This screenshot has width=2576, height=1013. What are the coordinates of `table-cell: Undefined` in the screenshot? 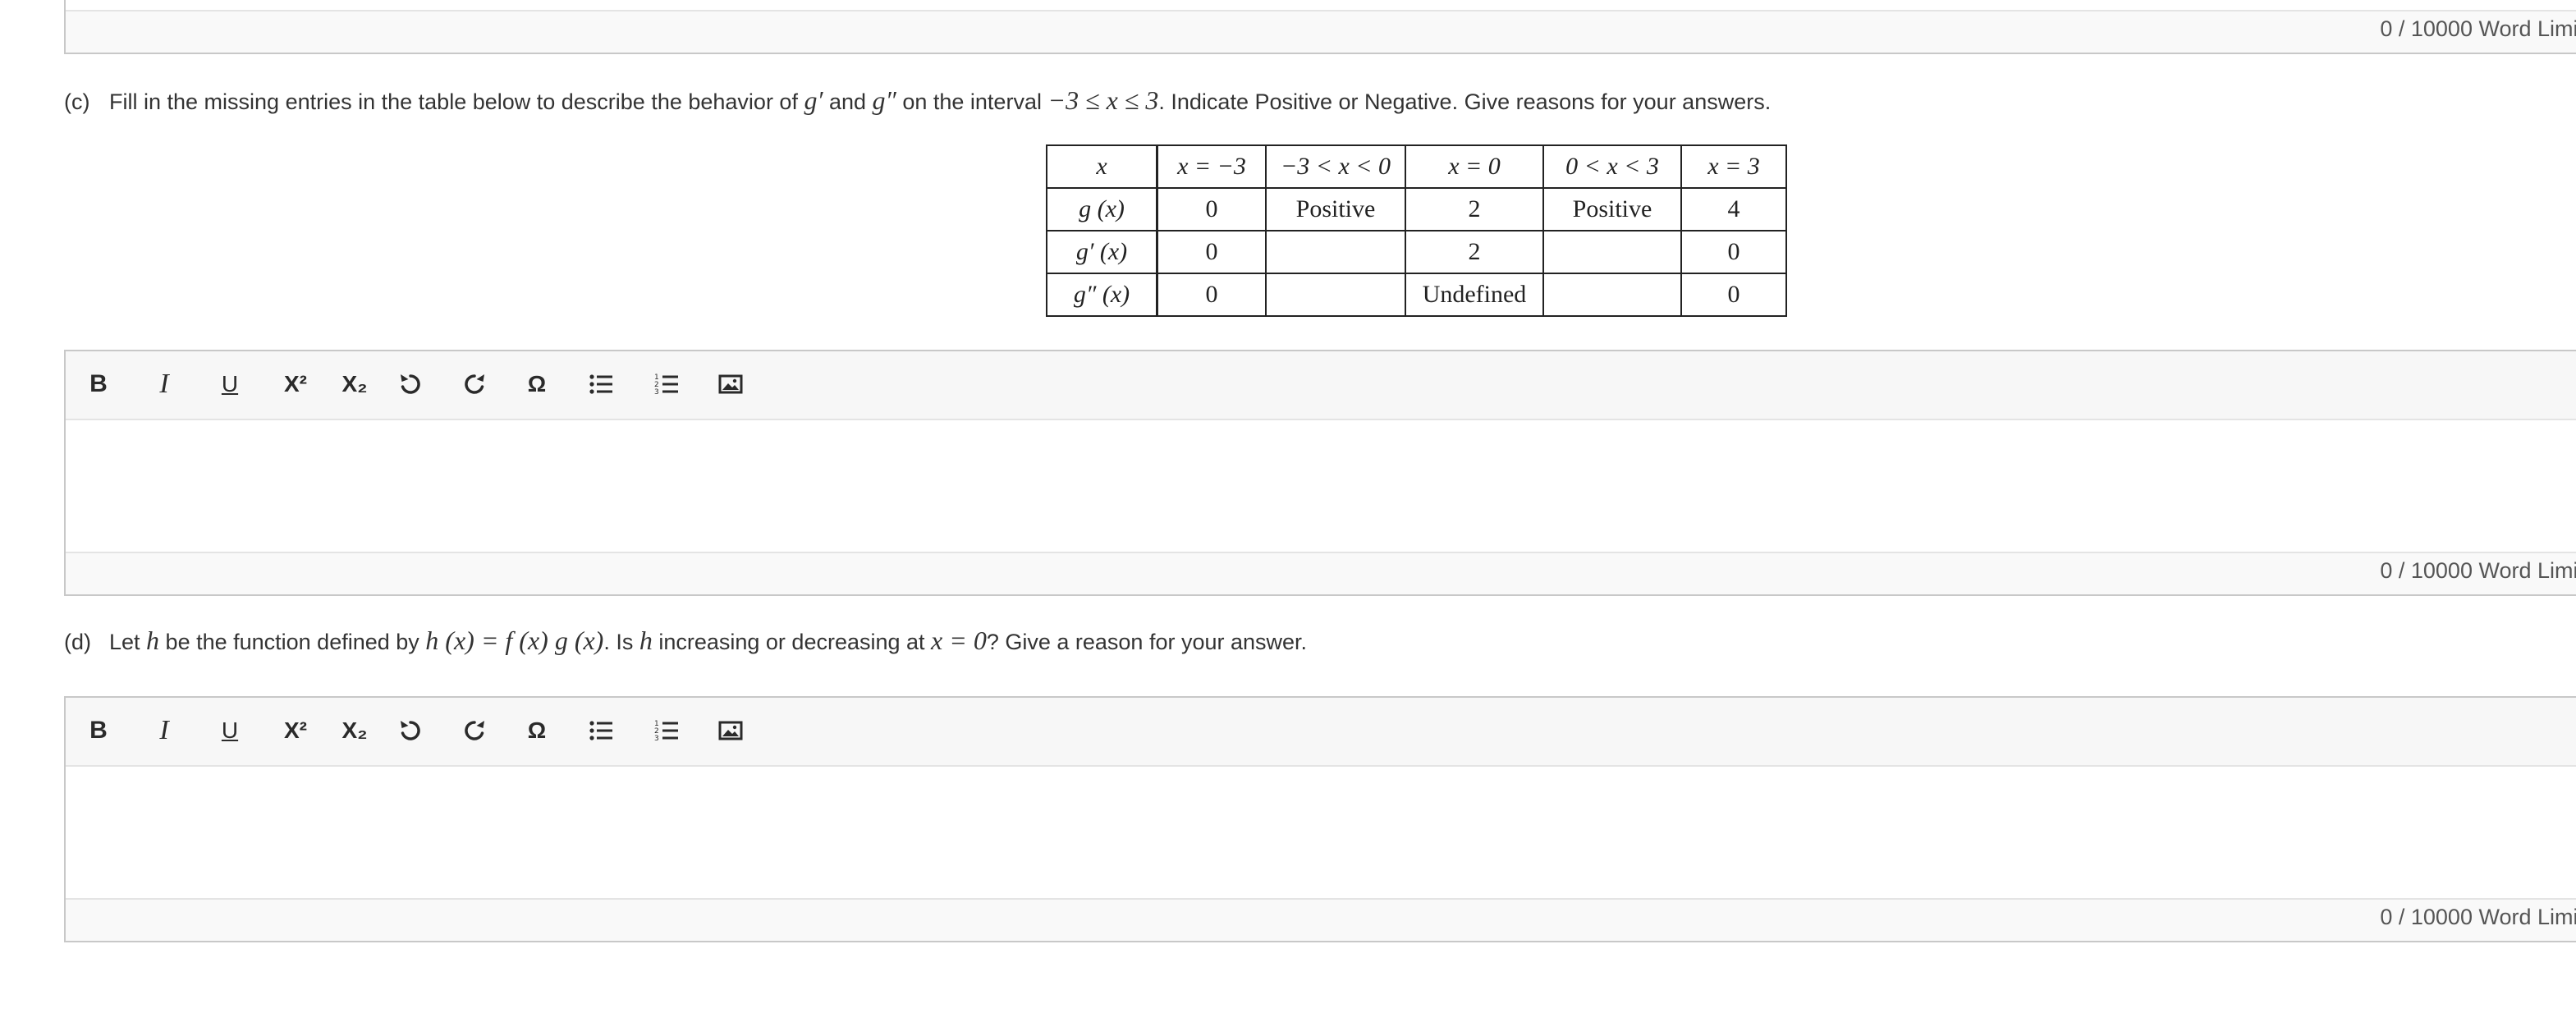 It's located at (1475, 295).